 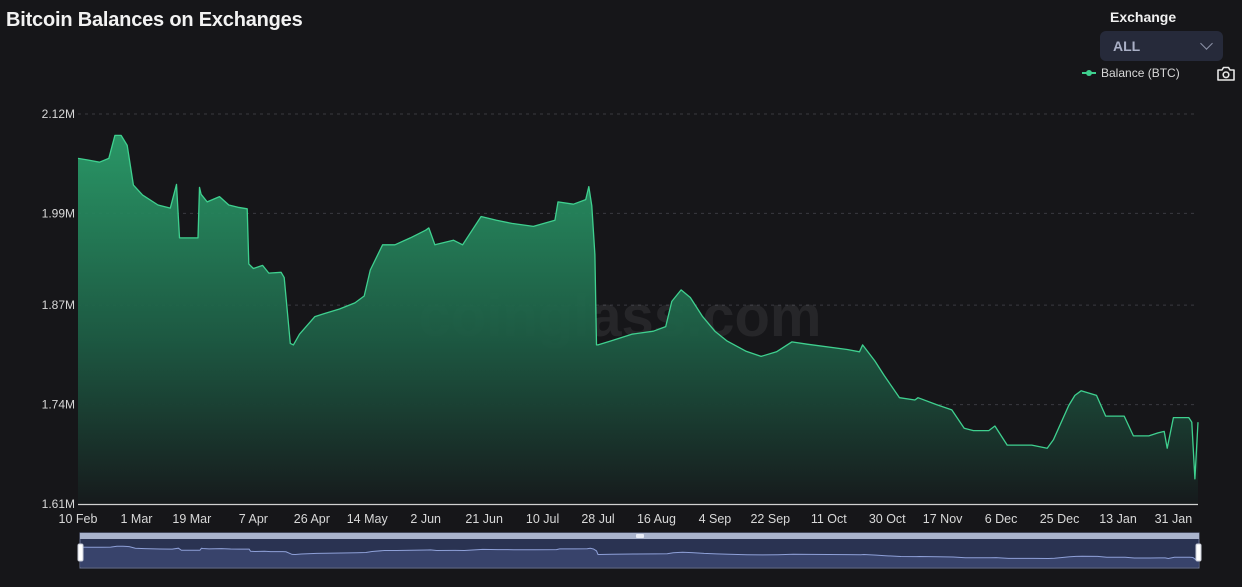 I want to click on x-tick-label: 13 Jan, so click(x=1118, y=519).